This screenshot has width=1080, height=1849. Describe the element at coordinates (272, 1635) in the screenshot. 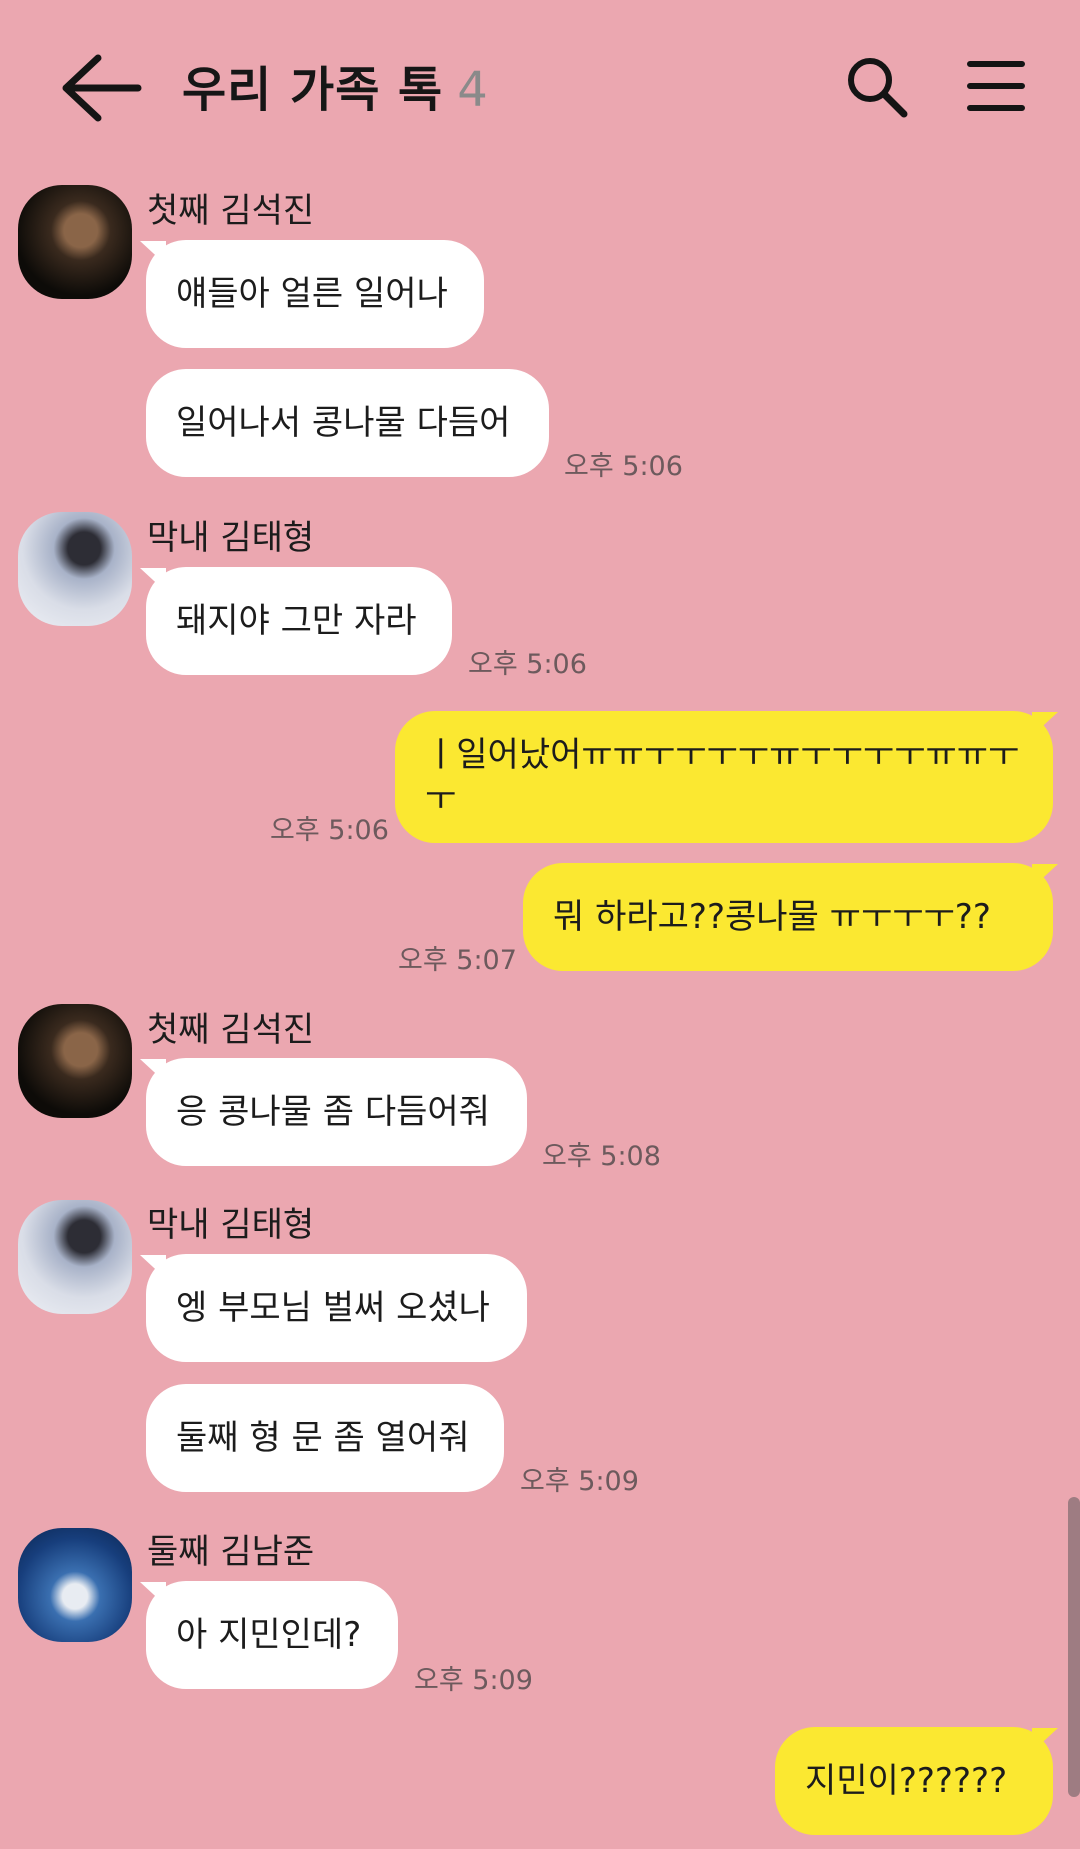

I see `message-bubble: 아 지민인데?` at that location.